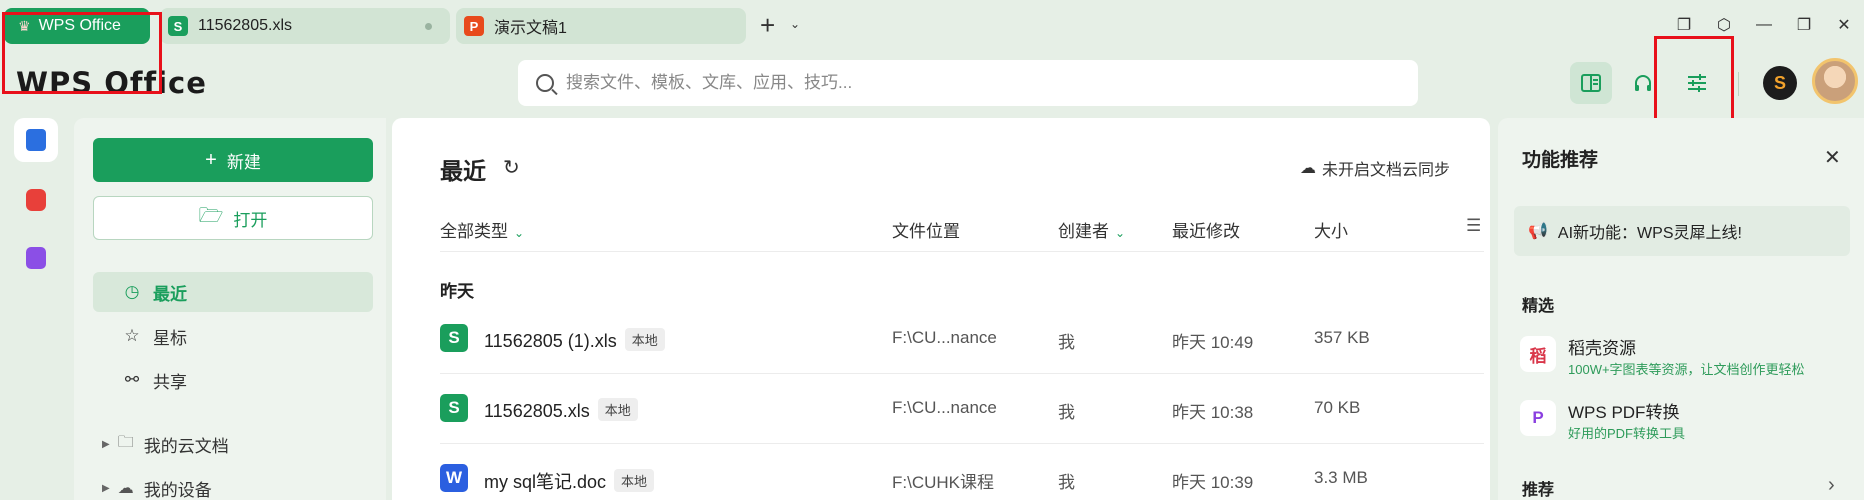  Describe the element at coordinates (428, 26) in the screenshot. I see `unsaved-dot-icon` at that location.